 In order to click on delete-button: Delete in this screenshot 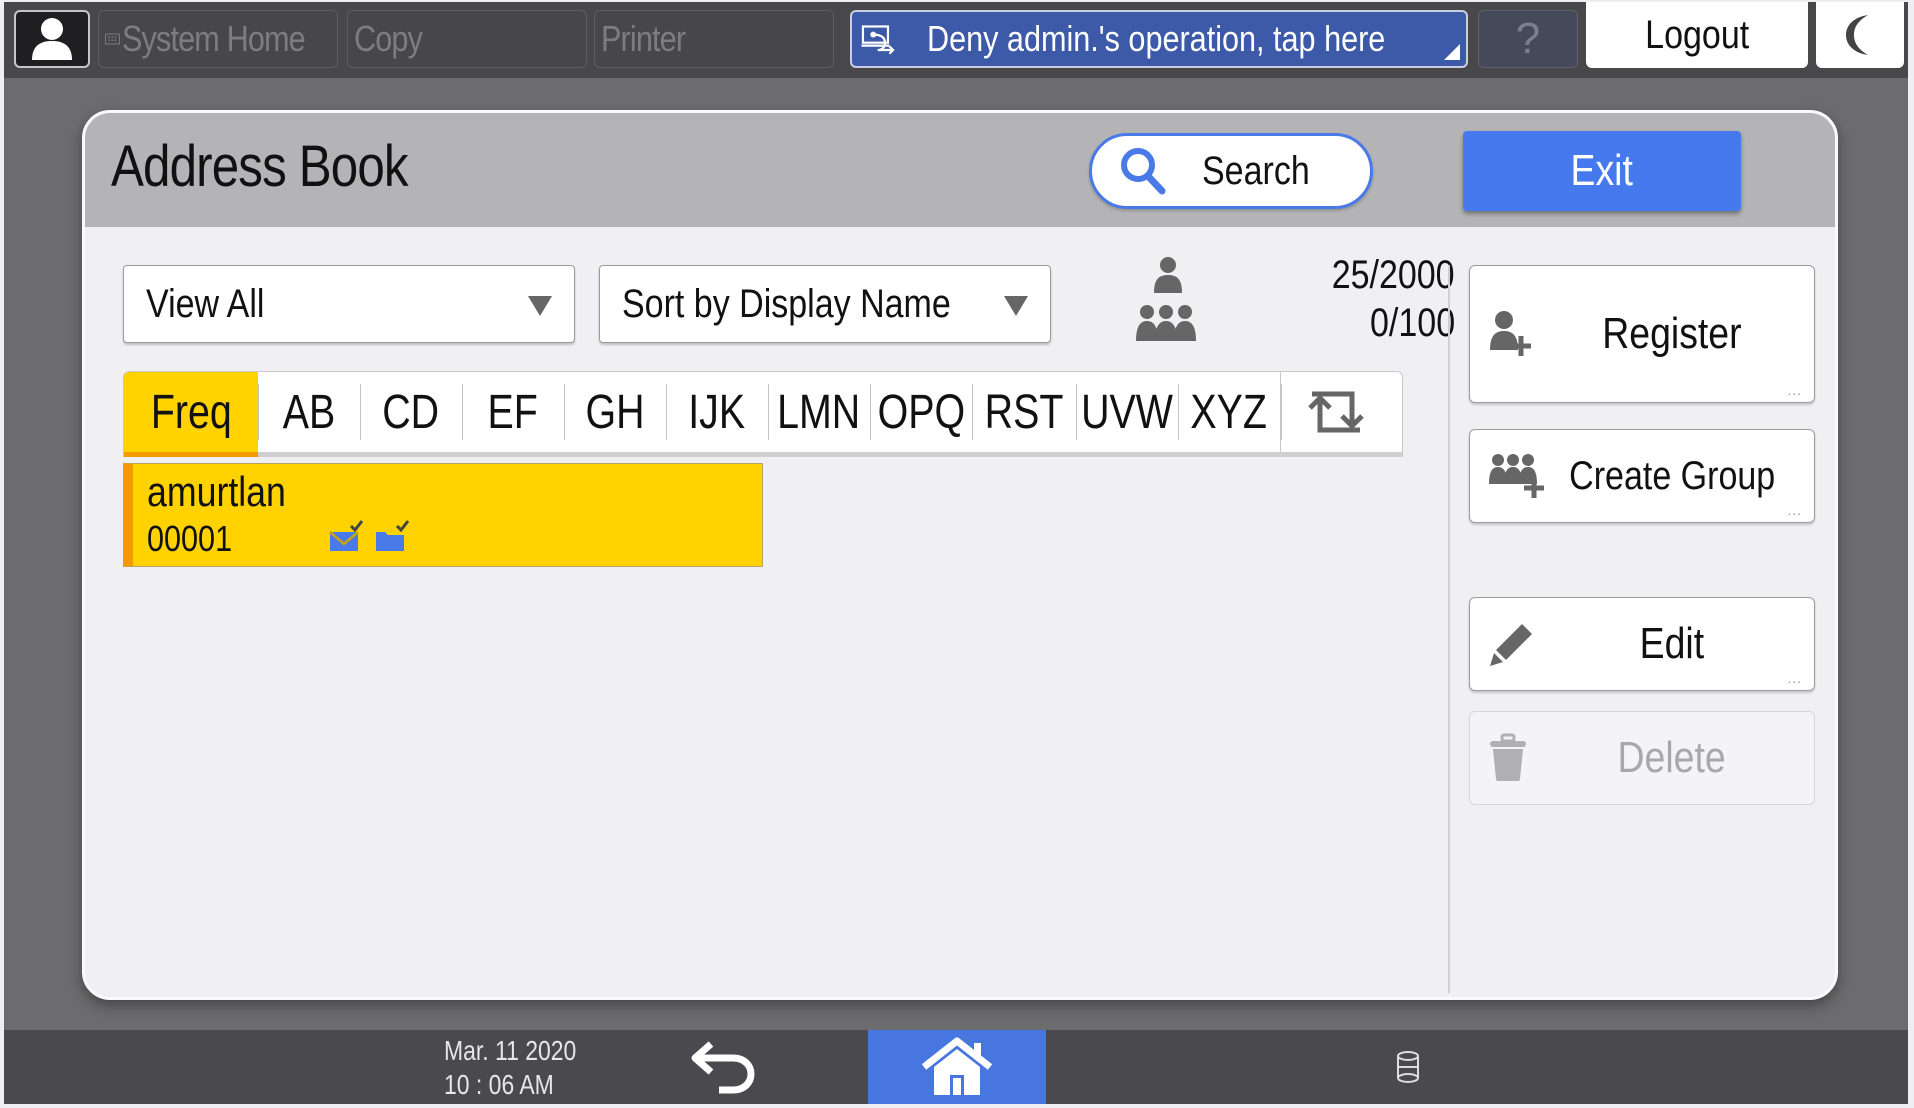, I will do `click(1642, 758)`.